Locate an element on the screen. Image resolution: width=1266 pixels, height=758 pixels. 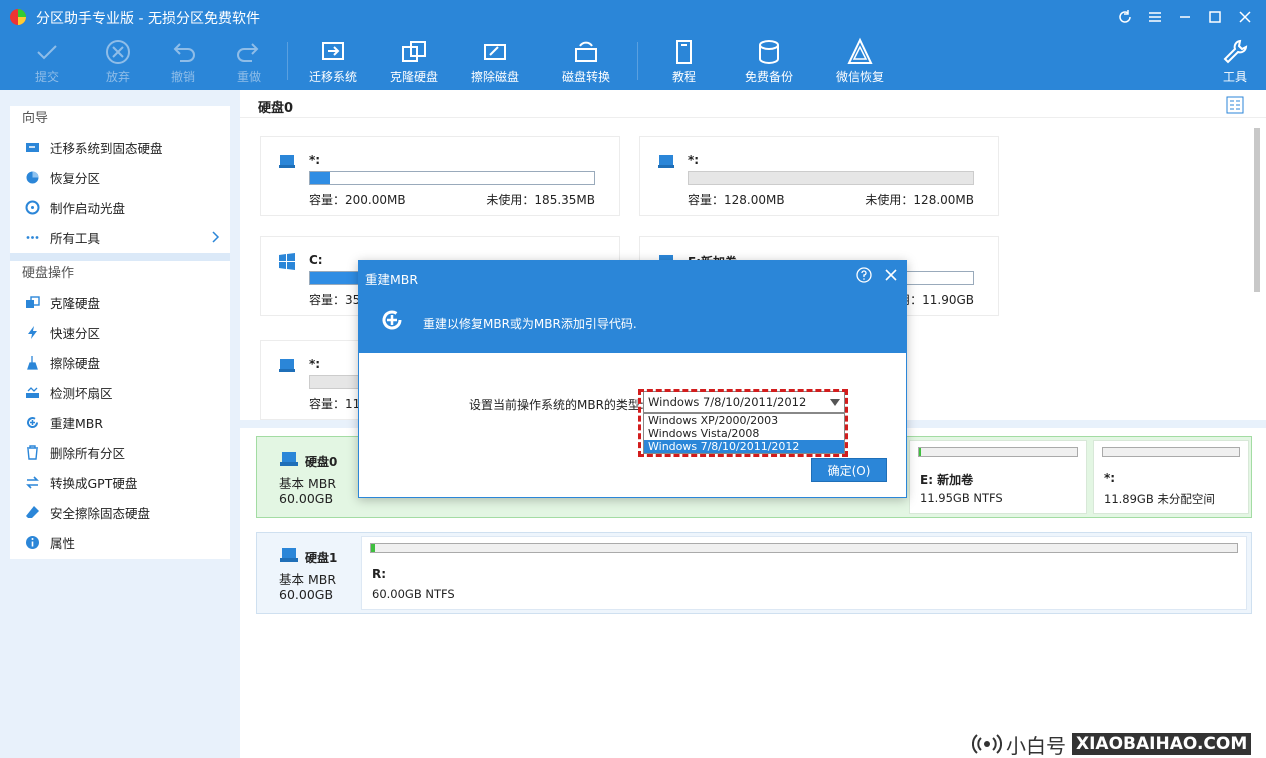
maximize-button is located at coordinates (1215, 17).